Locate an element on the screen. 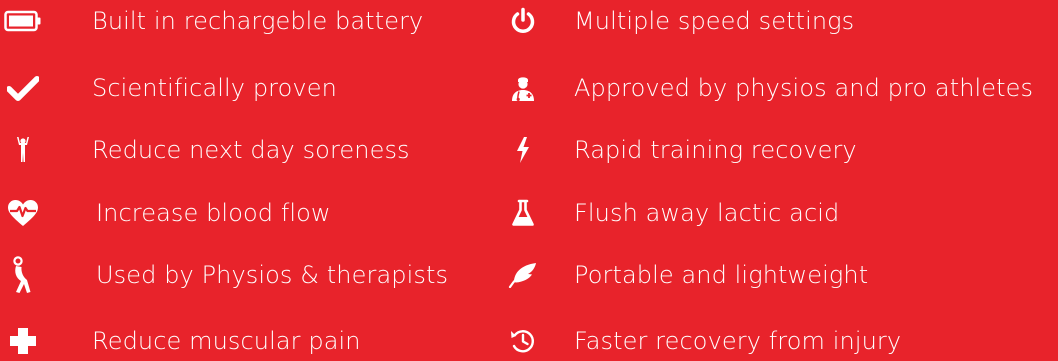  feather-icon is located at coordinates (523, 275).